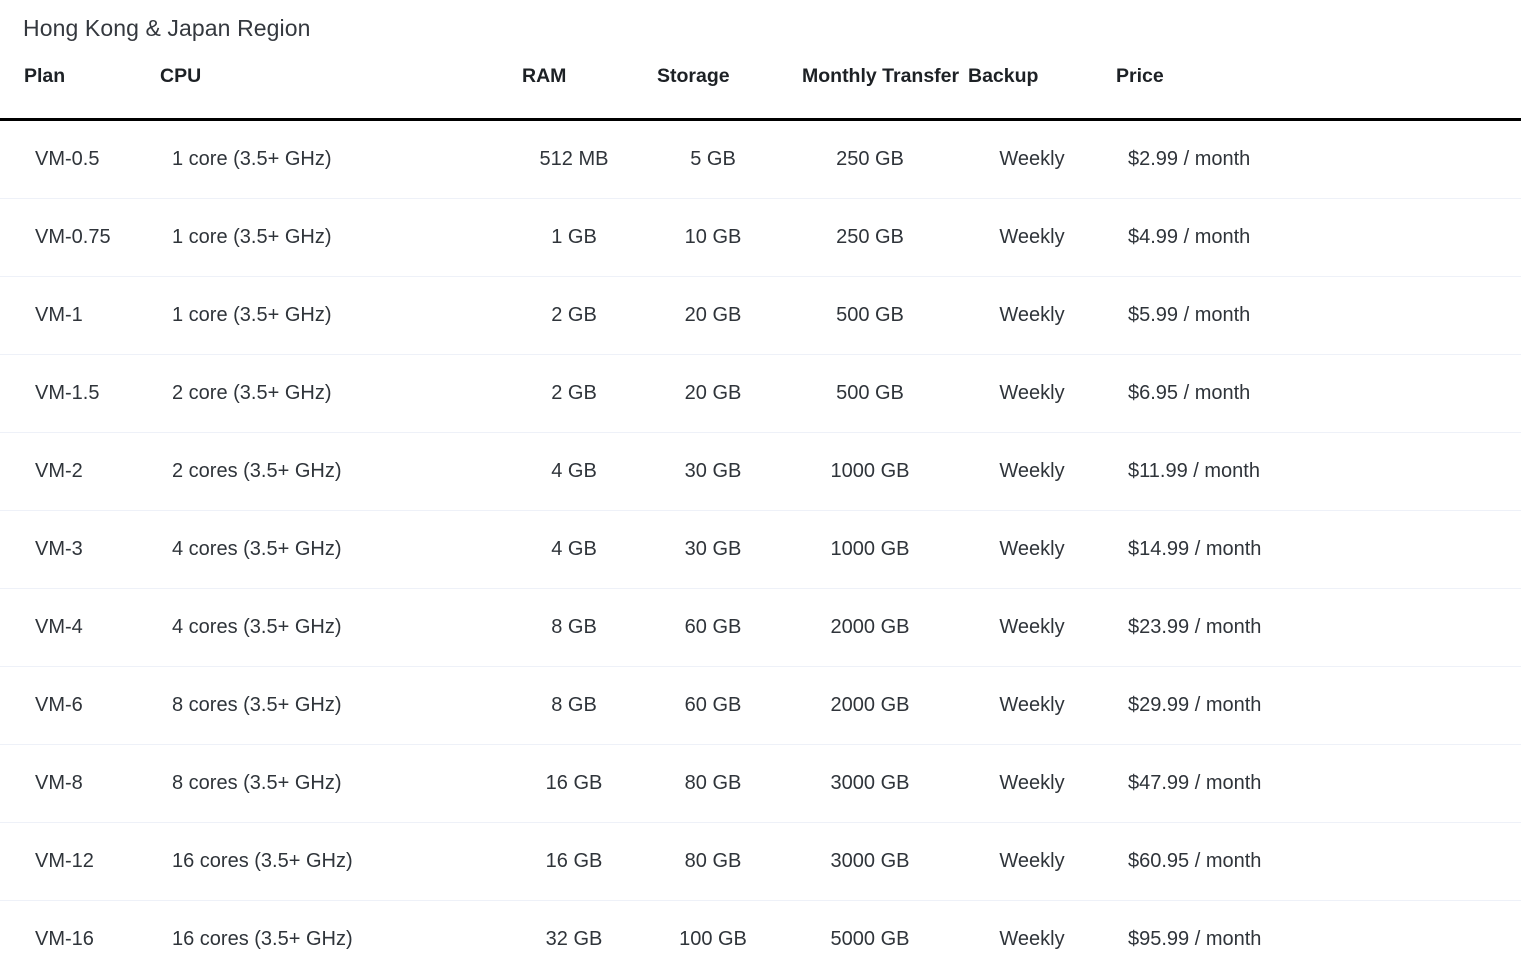 This screenshot has height=978, width=1521. What do you see at coordinates (873, 87) in the screenshot?
I see `column-header-monthly-transfer: Monthly Transfer` at bounding box center [873, 87].